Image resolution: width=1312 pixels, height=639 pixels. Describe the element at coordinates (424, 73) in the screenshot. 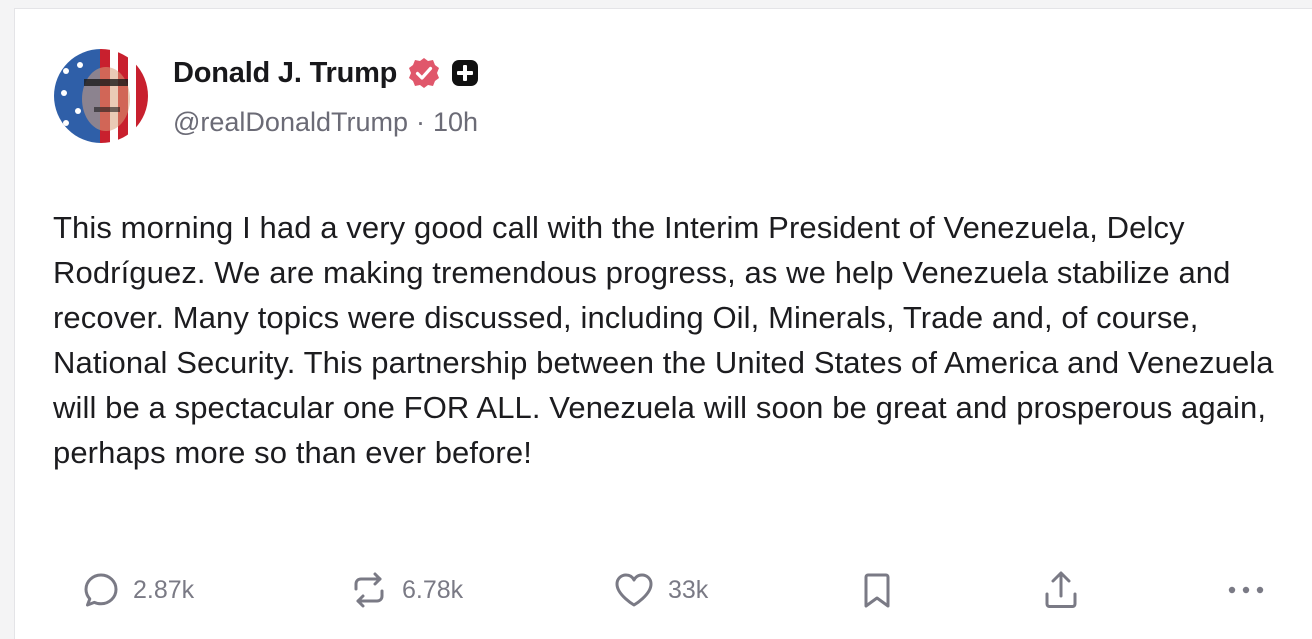

I see `verified-badge-icon` at that location.